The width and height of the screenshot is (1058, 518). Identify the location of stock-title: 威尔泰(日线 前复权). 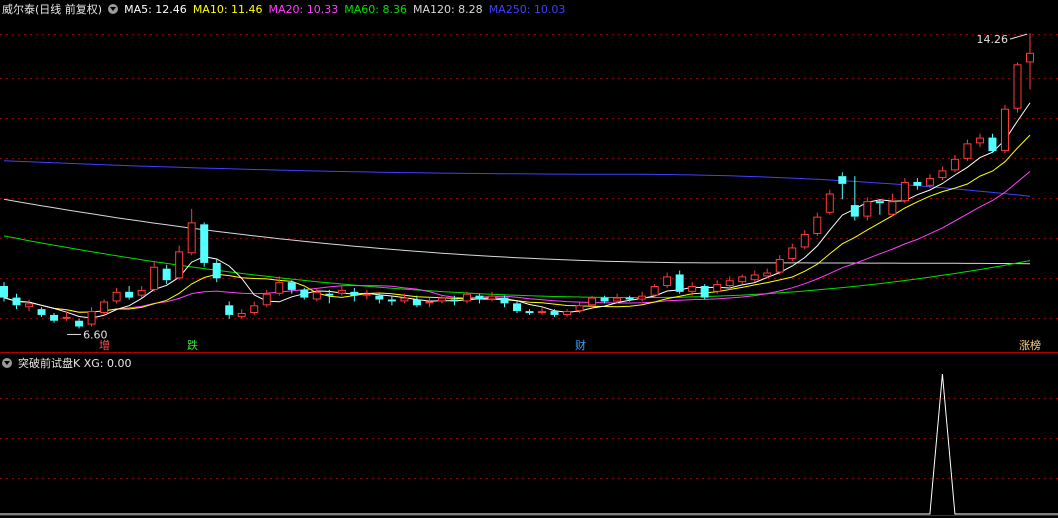
(52, 9).